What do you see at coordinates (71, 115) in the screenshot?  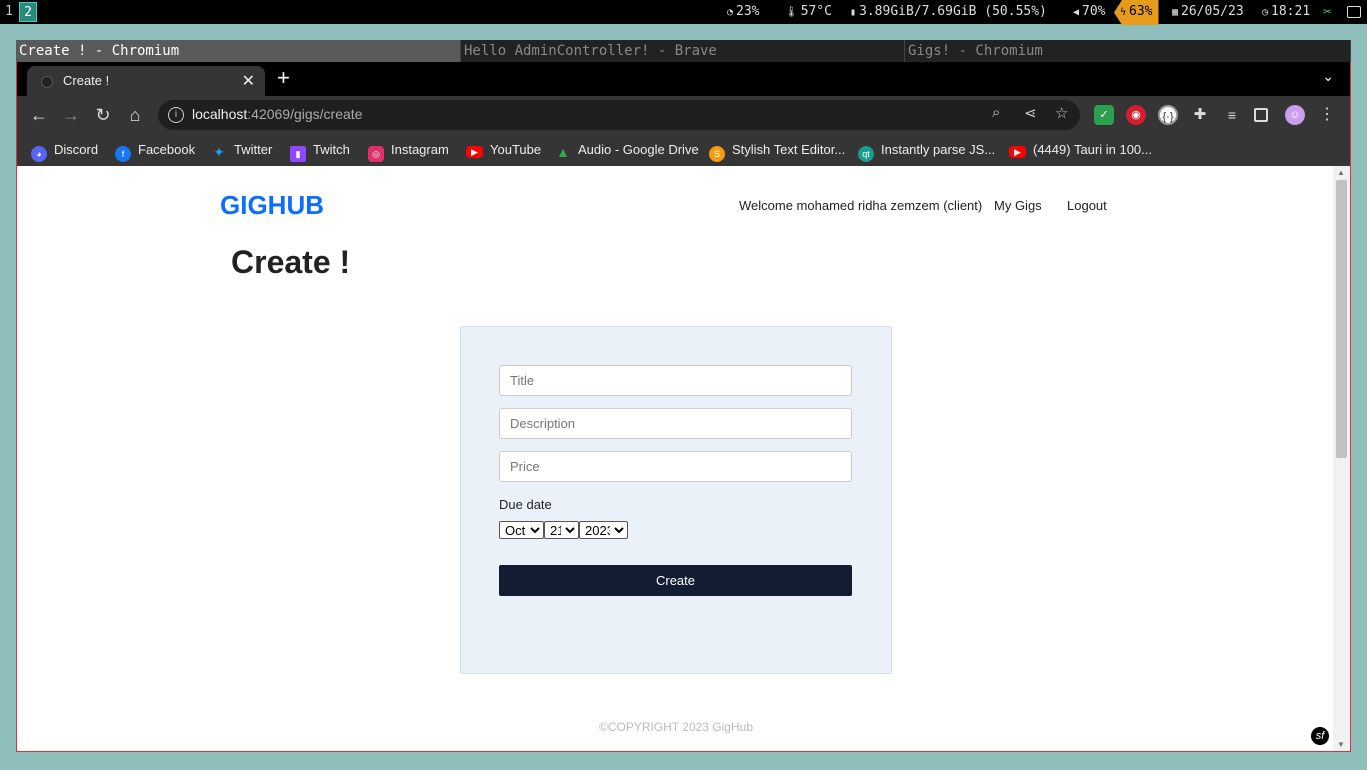 I see `forward-arrow-icon: →` at bounding box center [71, 115].